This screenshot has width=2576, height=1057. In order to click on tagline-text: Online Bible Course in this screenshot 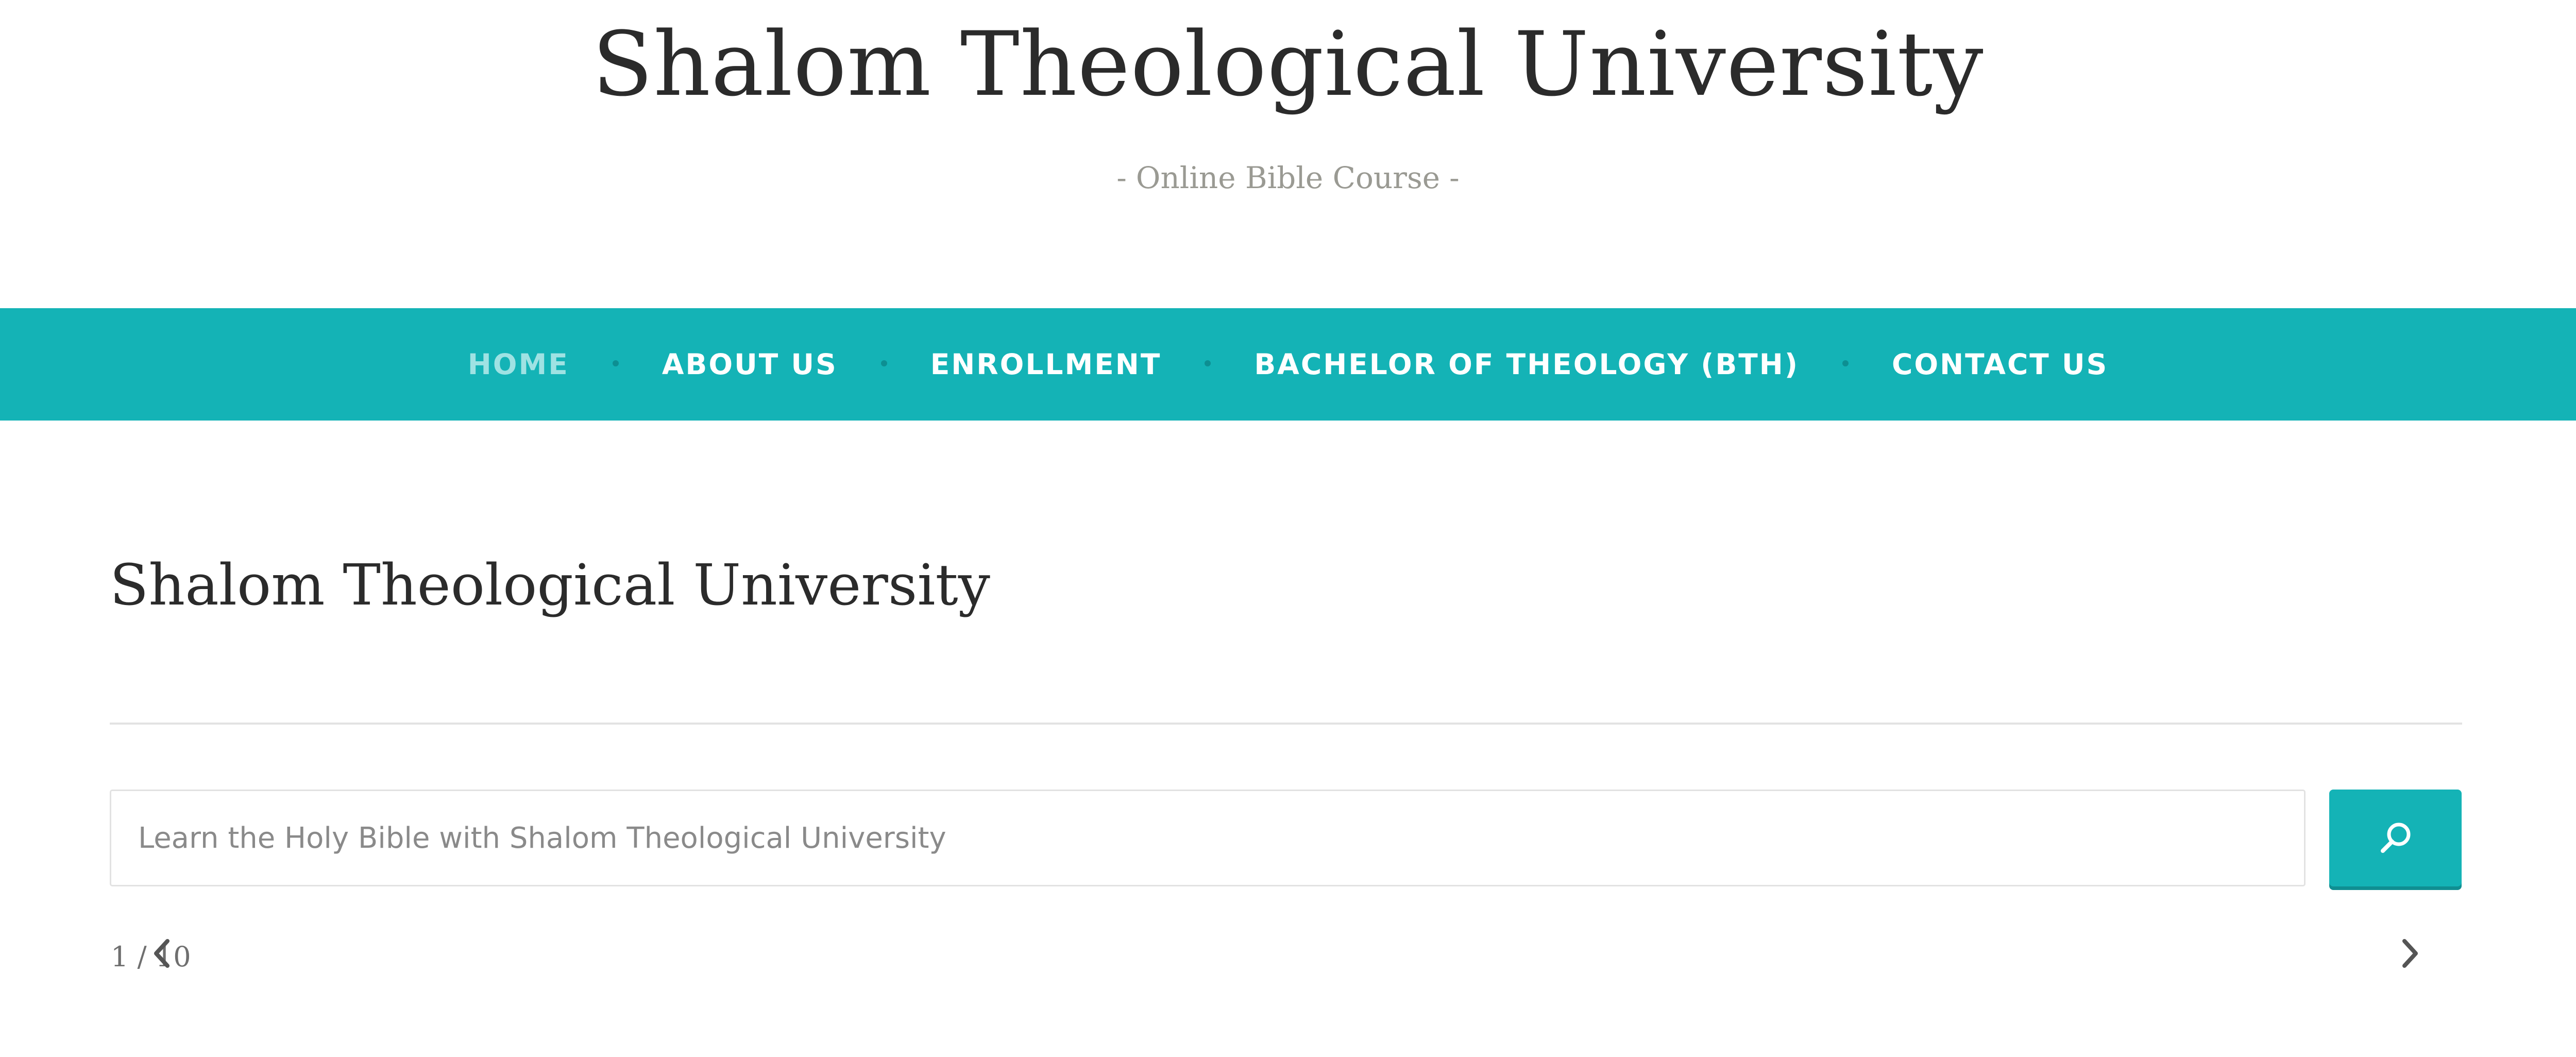, I will do `click(1288, 177)`.